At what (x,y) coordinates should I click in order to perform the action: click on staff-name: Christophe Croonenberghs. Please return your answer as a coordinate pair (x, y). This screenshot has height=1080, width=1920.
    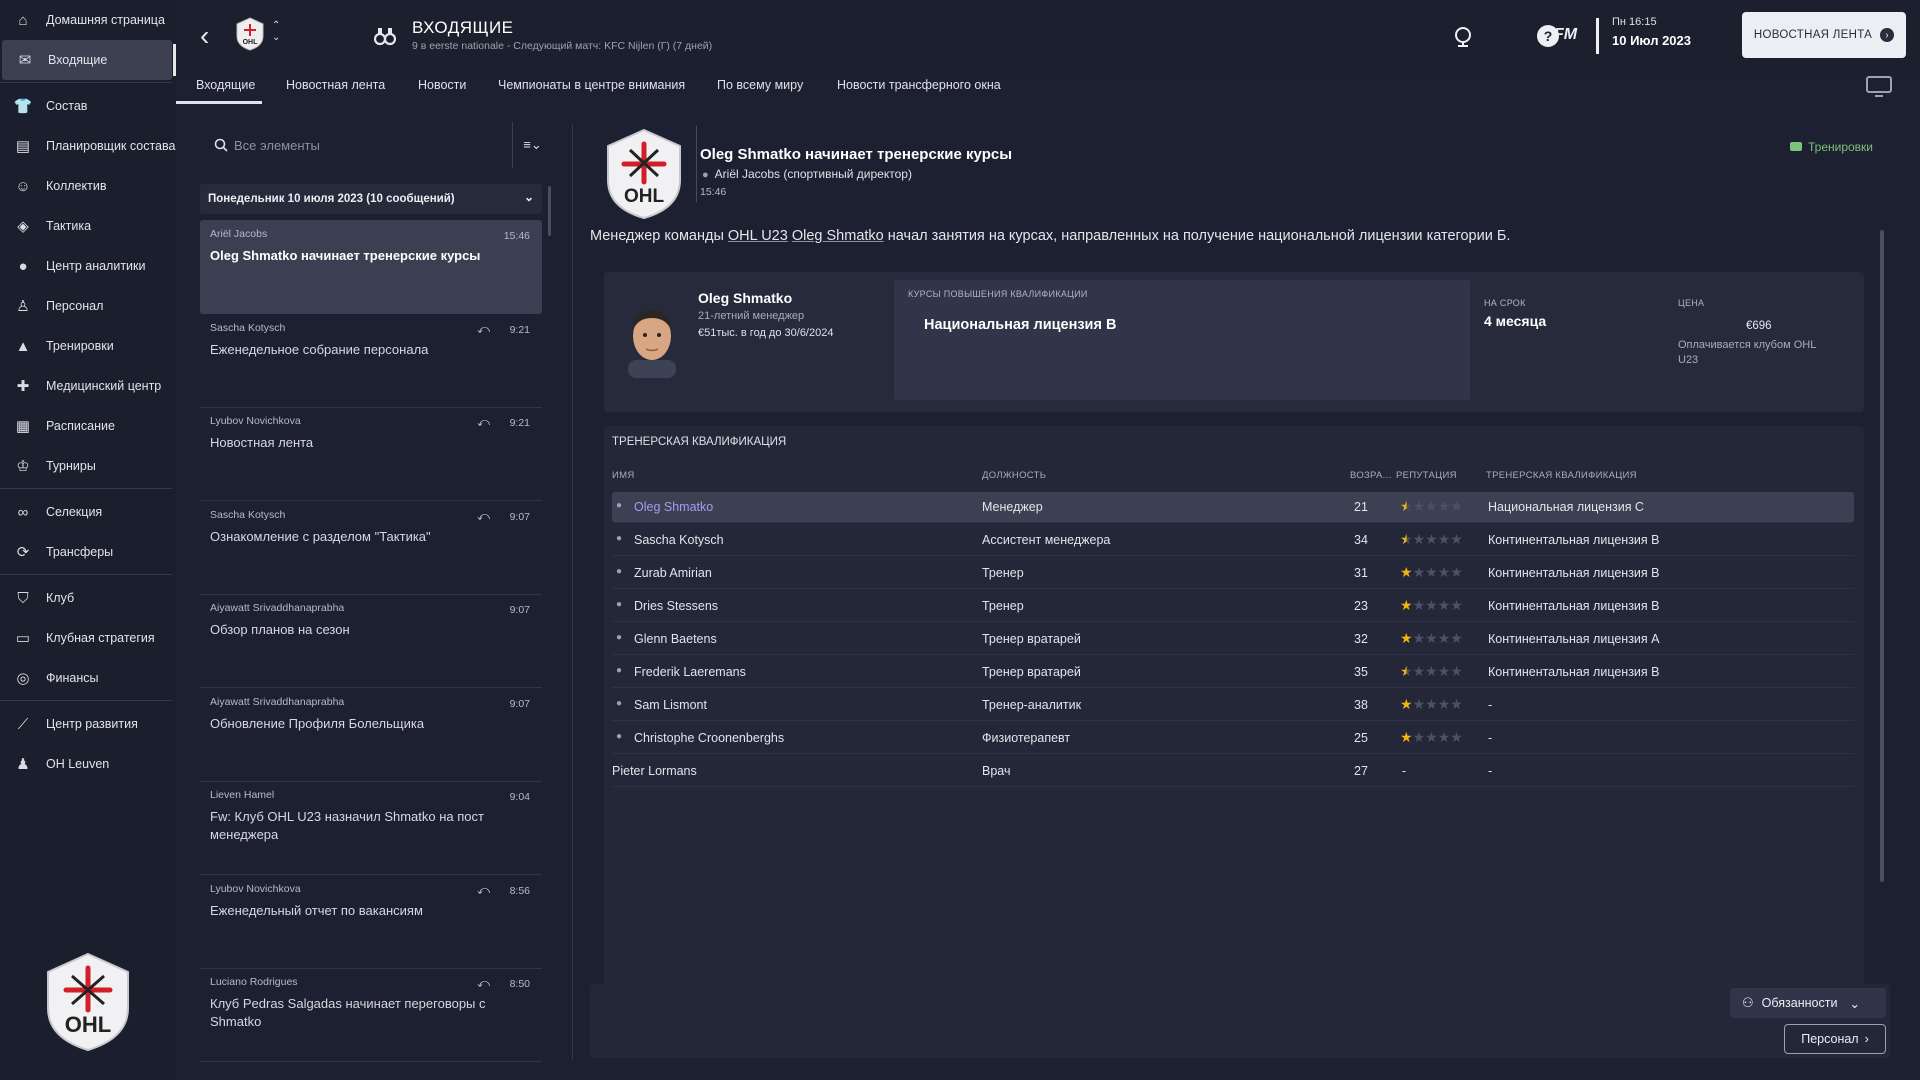
    Looking at the image, I should click on (709, 738).